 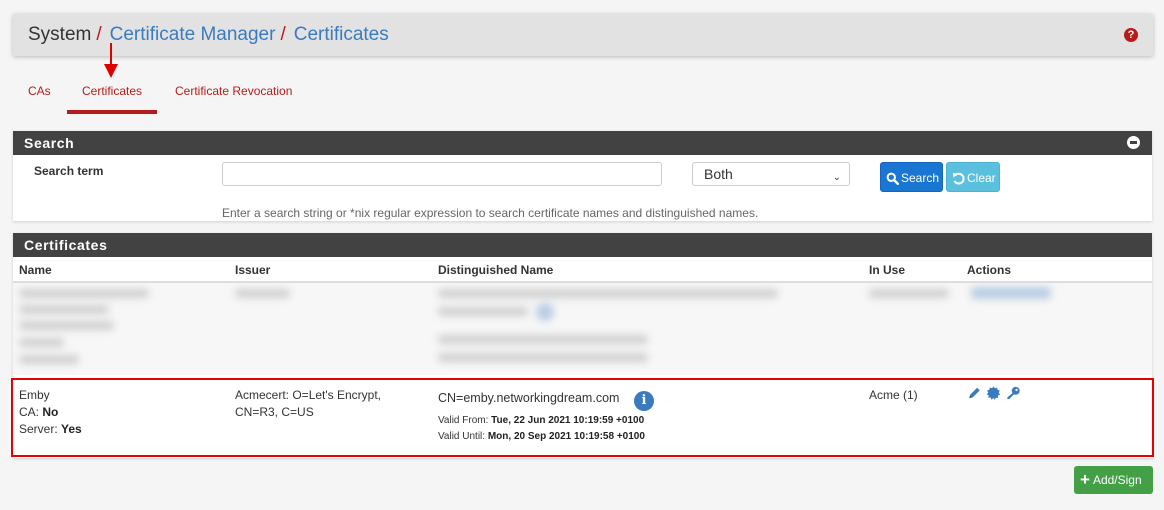 I want to click on collapse-icon, so click(x=1133, y=142).